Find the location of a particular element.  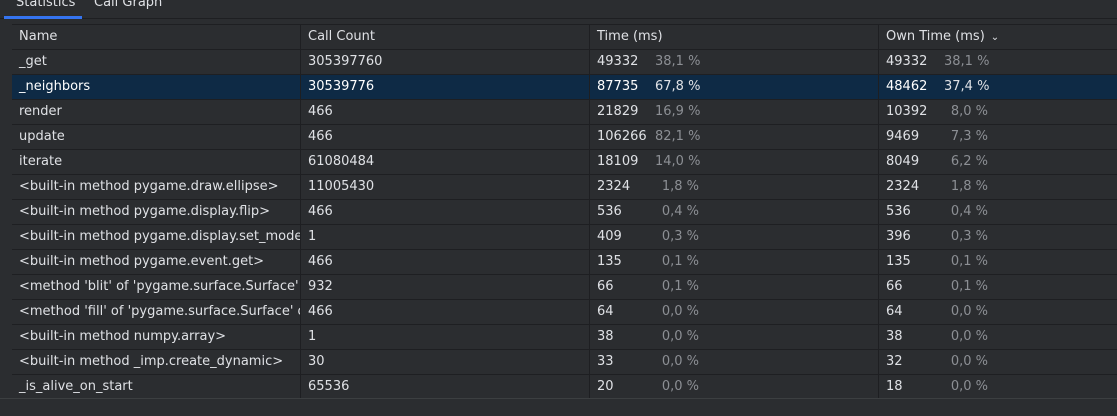

cell-own-time: 396 0,3 % is located at coordinates (998, 237).